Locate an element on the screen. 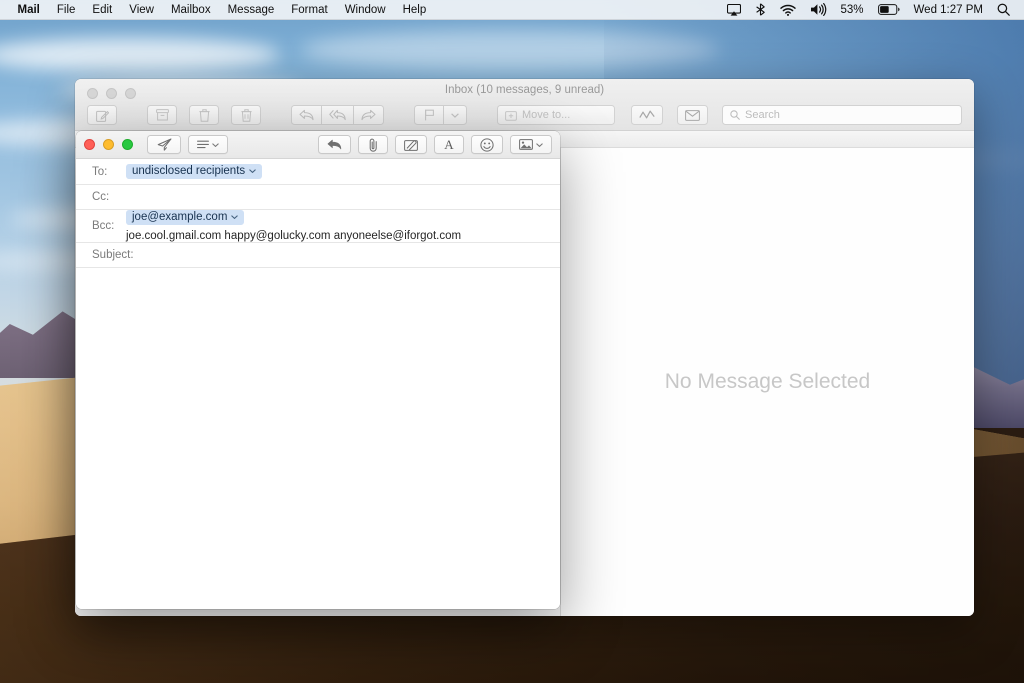 This screenshot has width=1024, height=683. search-icon is located at coordinates (735, 115).